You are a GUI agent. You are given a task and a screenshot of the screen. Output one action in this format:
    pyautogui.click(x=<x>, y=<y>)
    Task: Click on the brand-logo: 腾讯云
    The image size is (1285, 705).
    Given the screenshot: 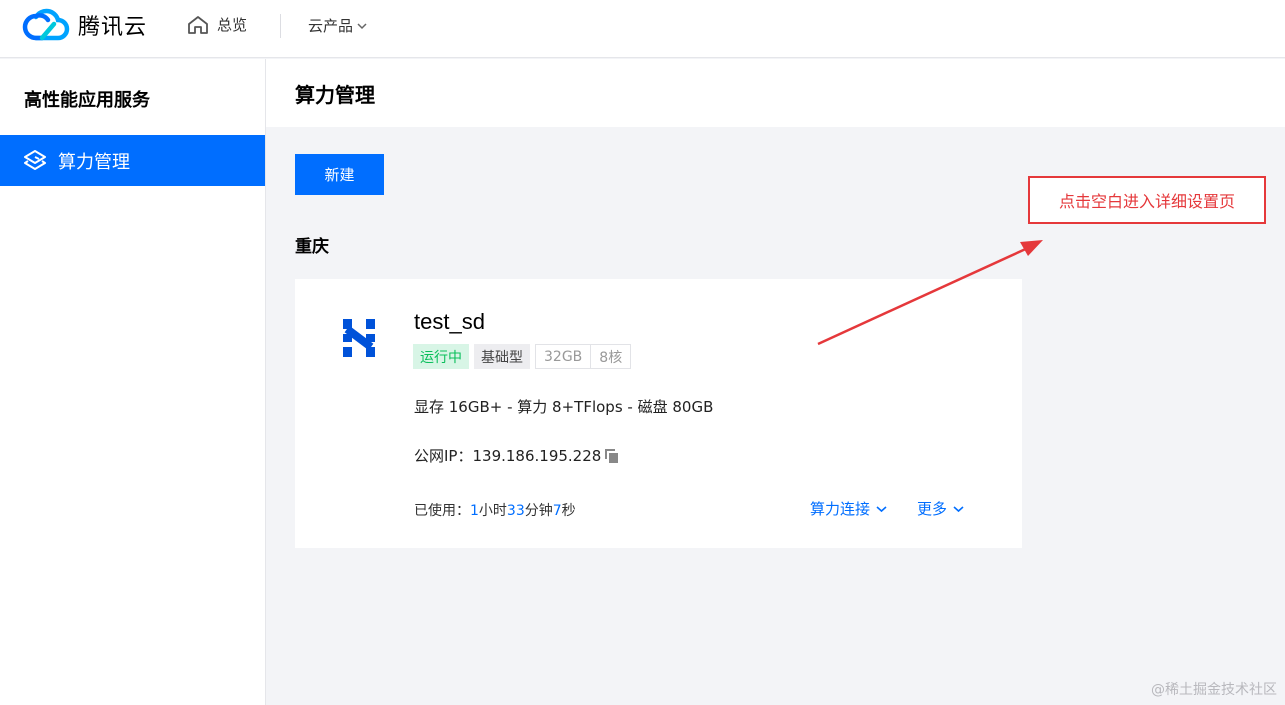 What is the action you would take?
    pyautogui.click(x=84, y=25)
    